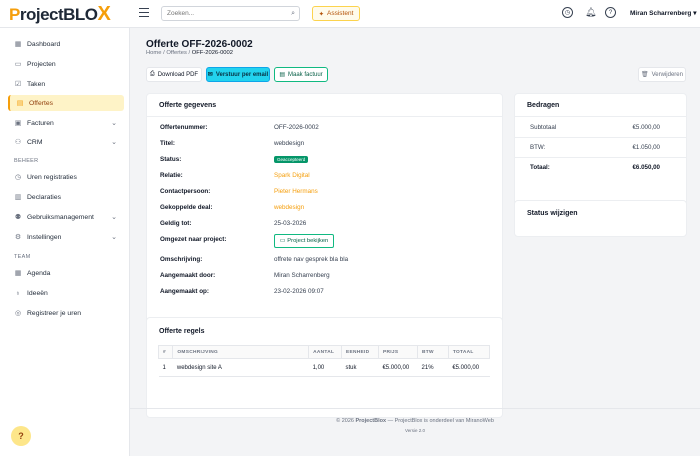 The width and height of the screenshot is (700, 456). Describe the element at coordinates (153, 53) in the screenshot. I see `breadcrumb-home: Home` at that location.